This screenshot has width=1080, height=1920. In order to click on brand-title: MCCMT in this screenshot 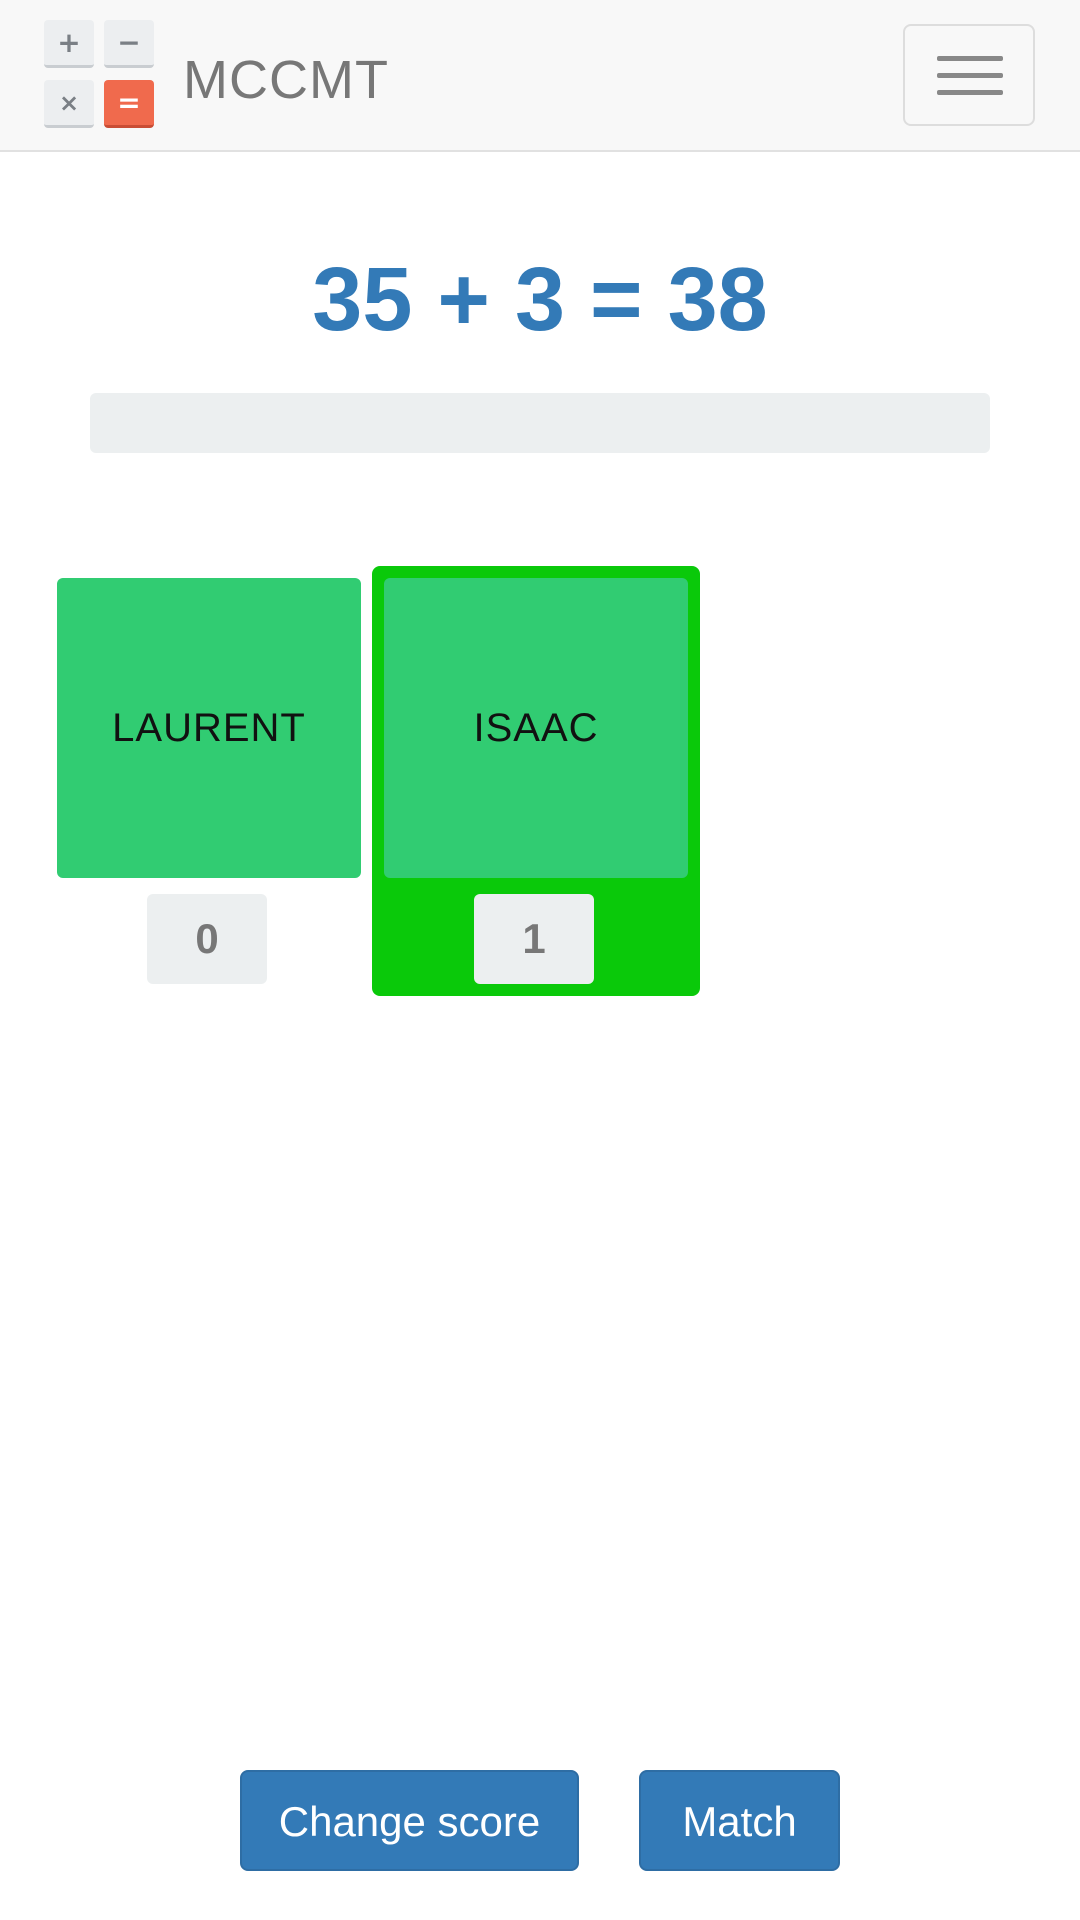, I will do `click(286, 80)`.